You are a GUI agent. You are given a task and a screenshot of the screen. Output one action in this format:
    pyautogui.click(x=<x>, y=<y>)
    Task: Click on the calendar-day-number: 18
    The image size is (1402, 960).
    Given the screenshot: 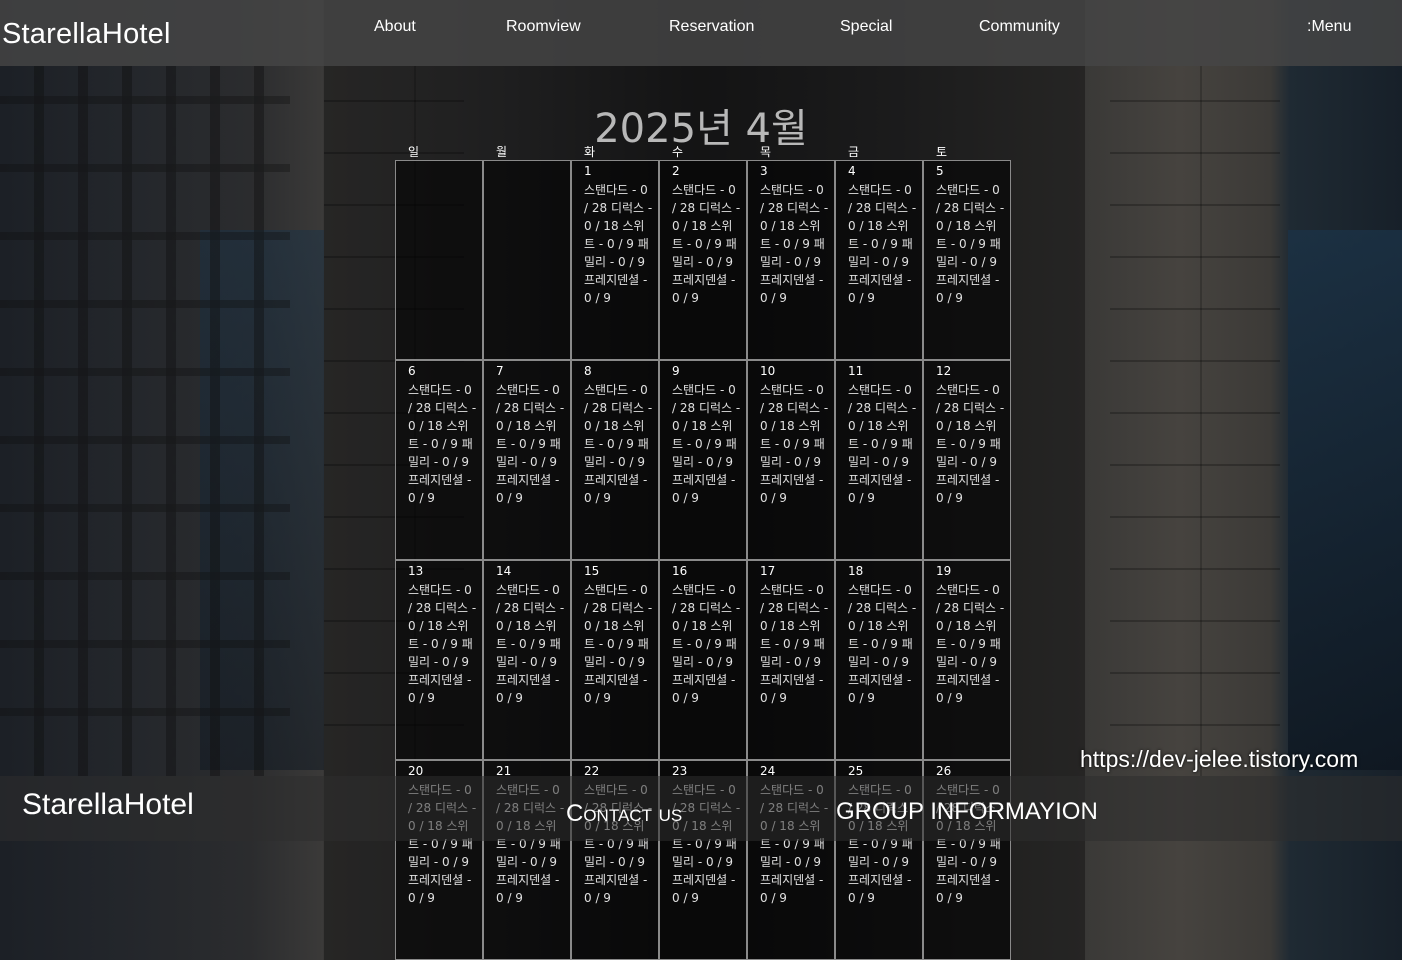 What is the action you would take?
    pyautogui.click(x=856, y=571)
    